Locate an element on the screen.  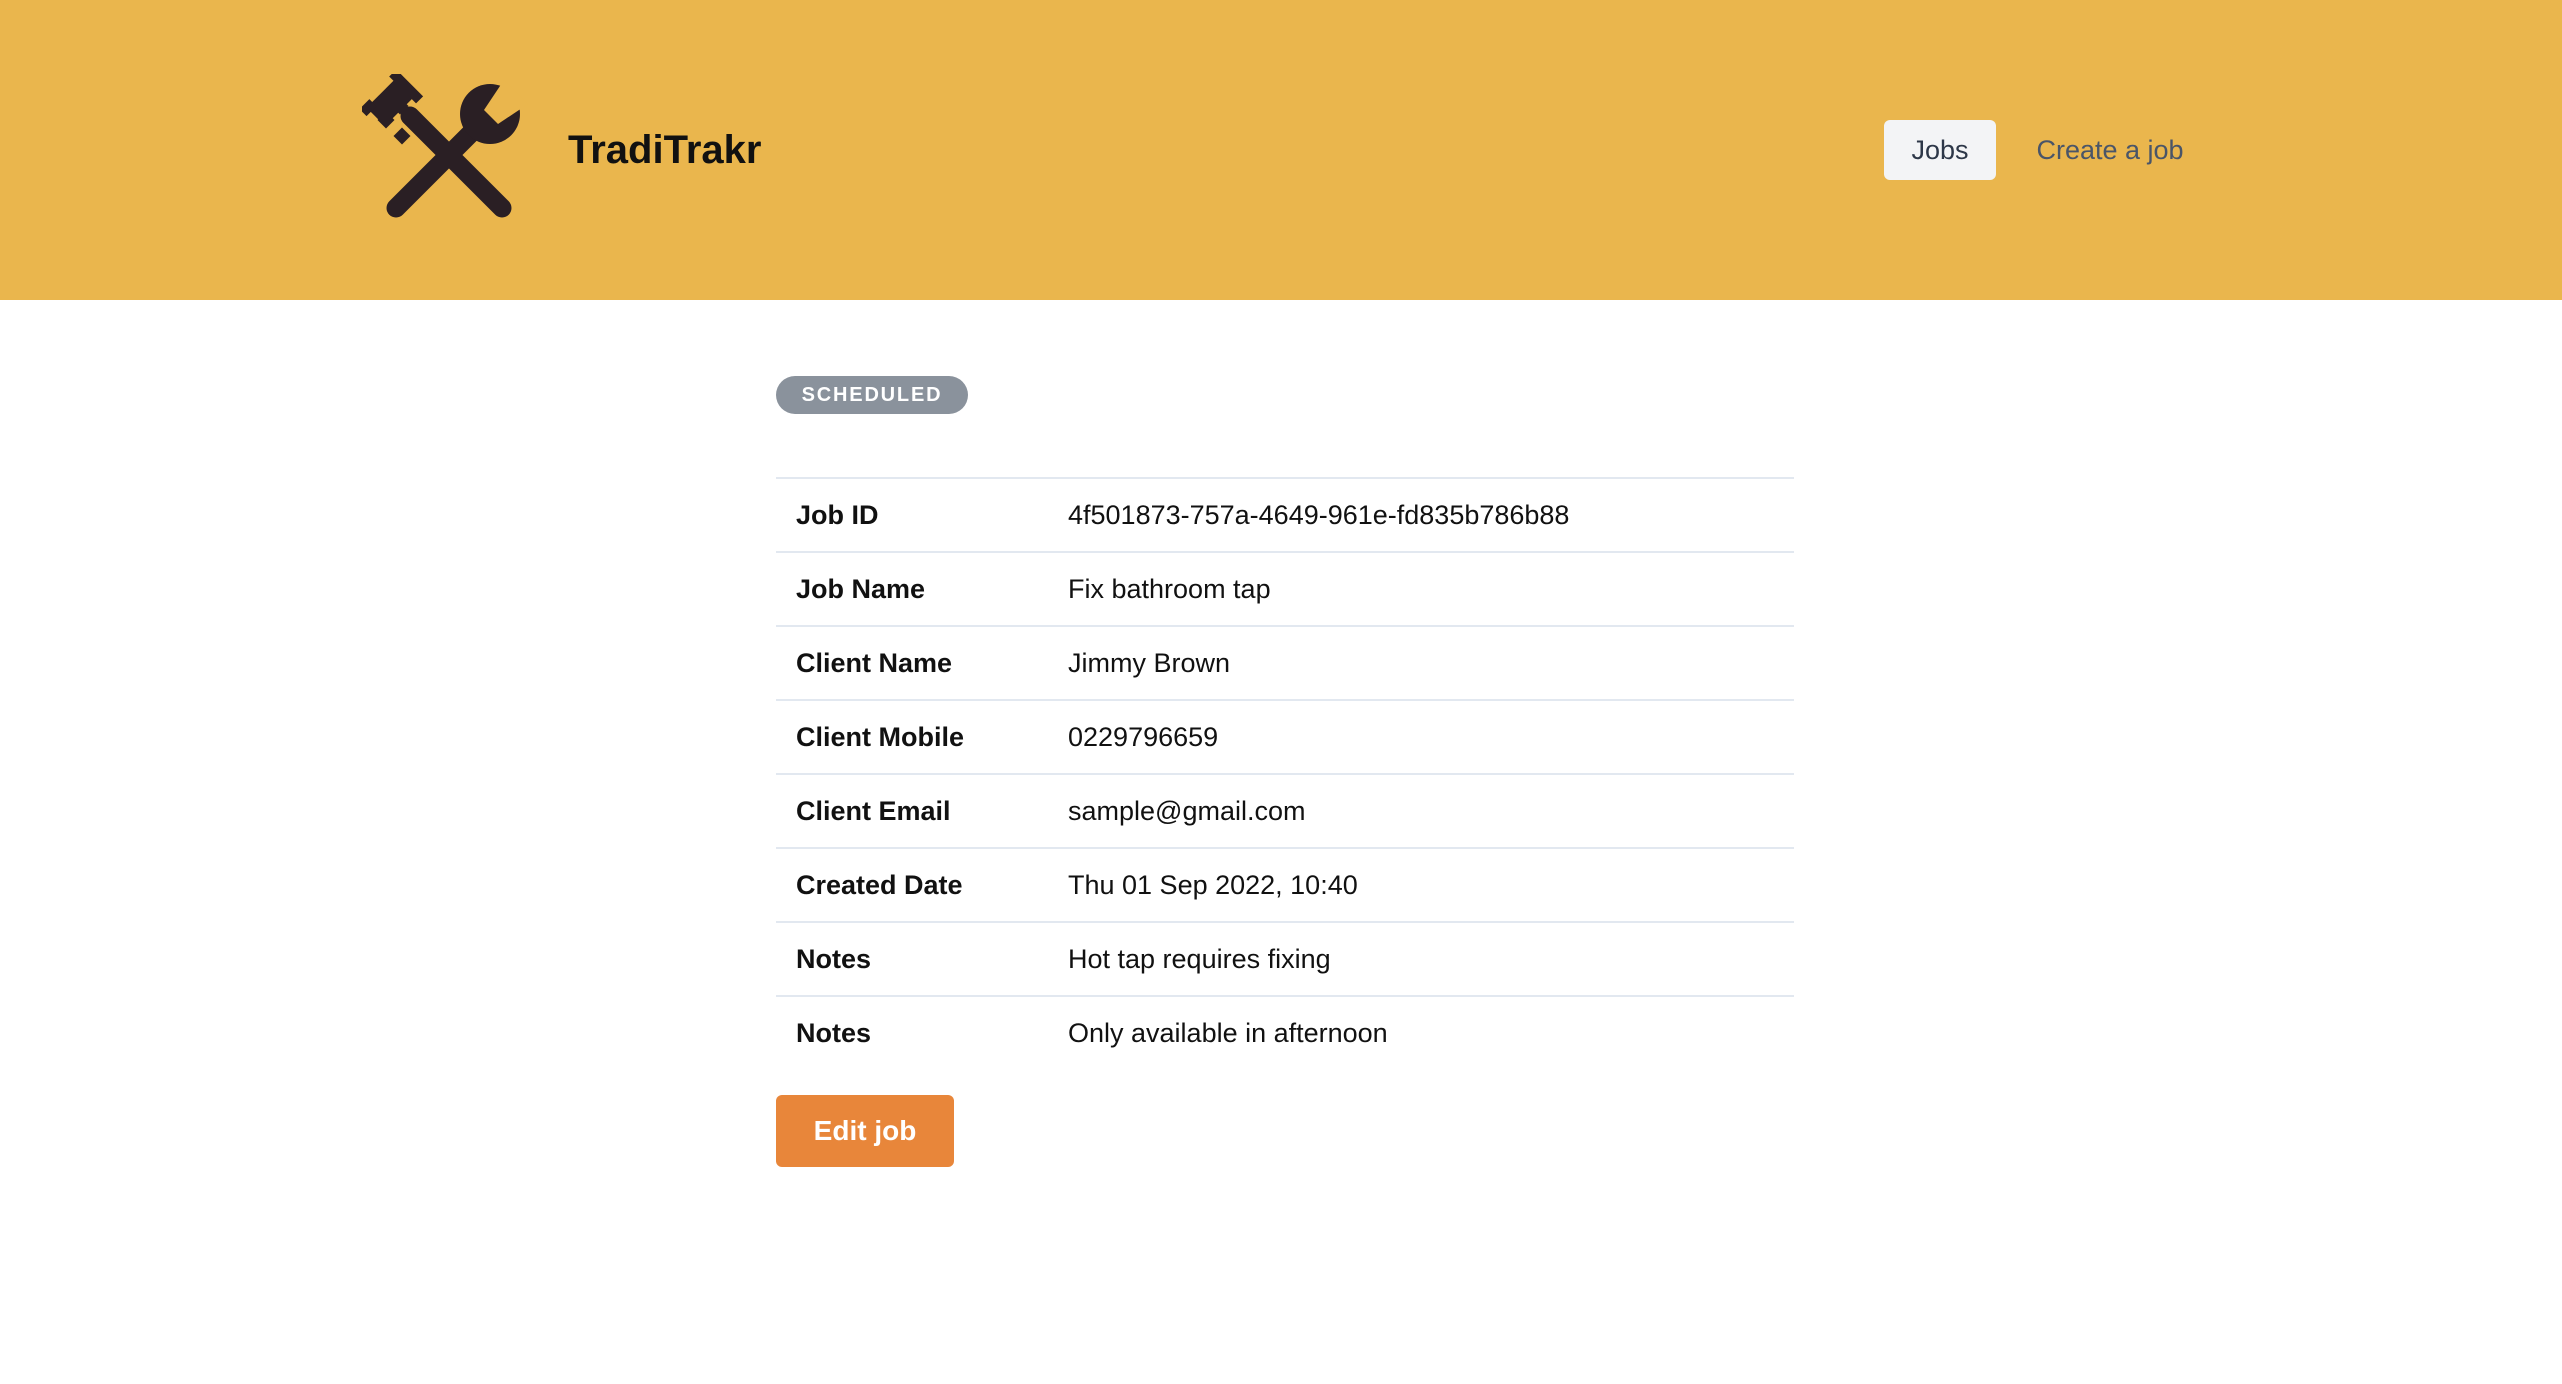
row-label: Client Mobile is located at coordinates (880, 737).